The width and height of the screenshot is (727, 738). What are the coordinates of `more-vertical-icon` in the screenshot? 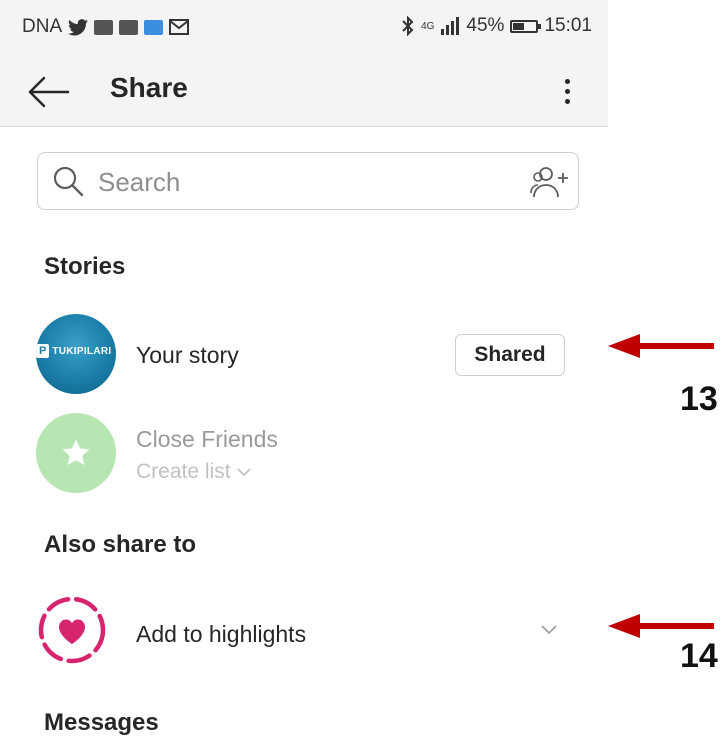 It's located at (567, 91).